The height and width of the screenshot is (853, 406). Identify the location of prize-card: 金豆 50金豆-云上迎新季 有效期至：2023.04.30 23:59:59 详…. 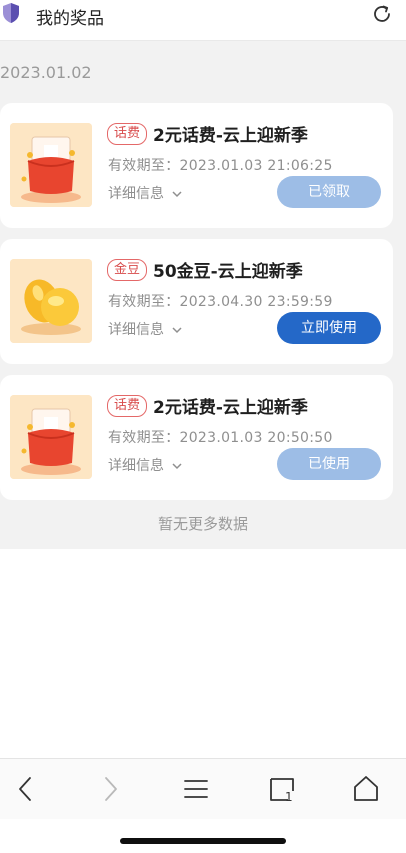
(196, 301).